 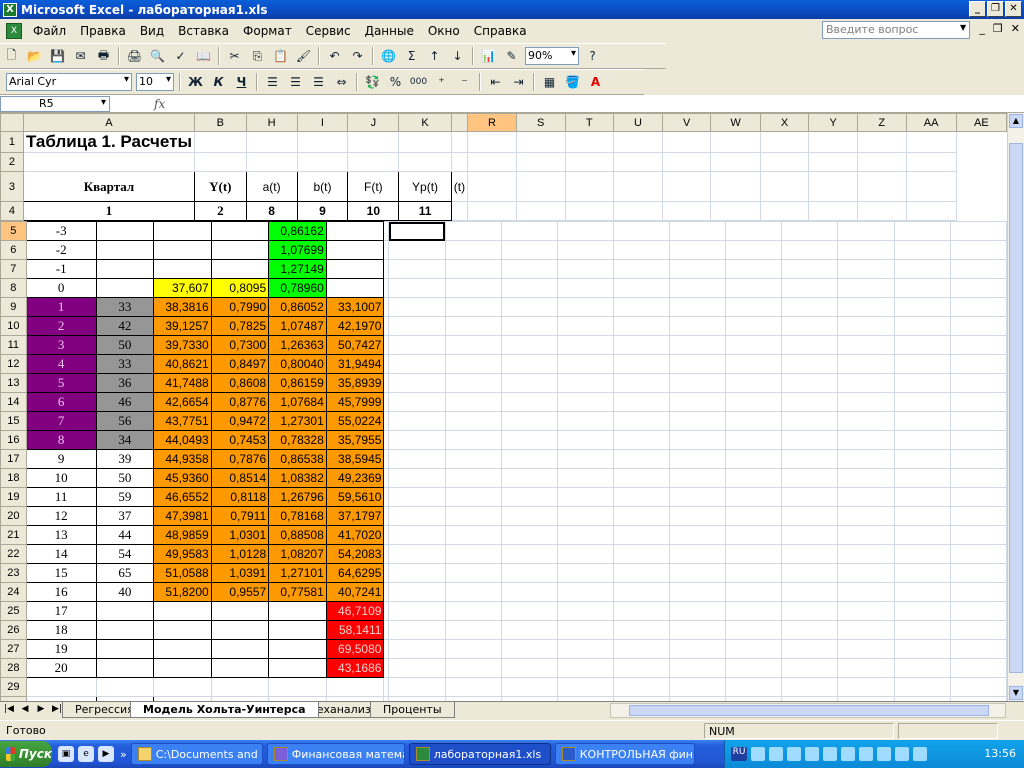 What do you see at coordinates (13, 307) in the screenshot?
I see `row-header: 9` at bounding box center [13, 307].